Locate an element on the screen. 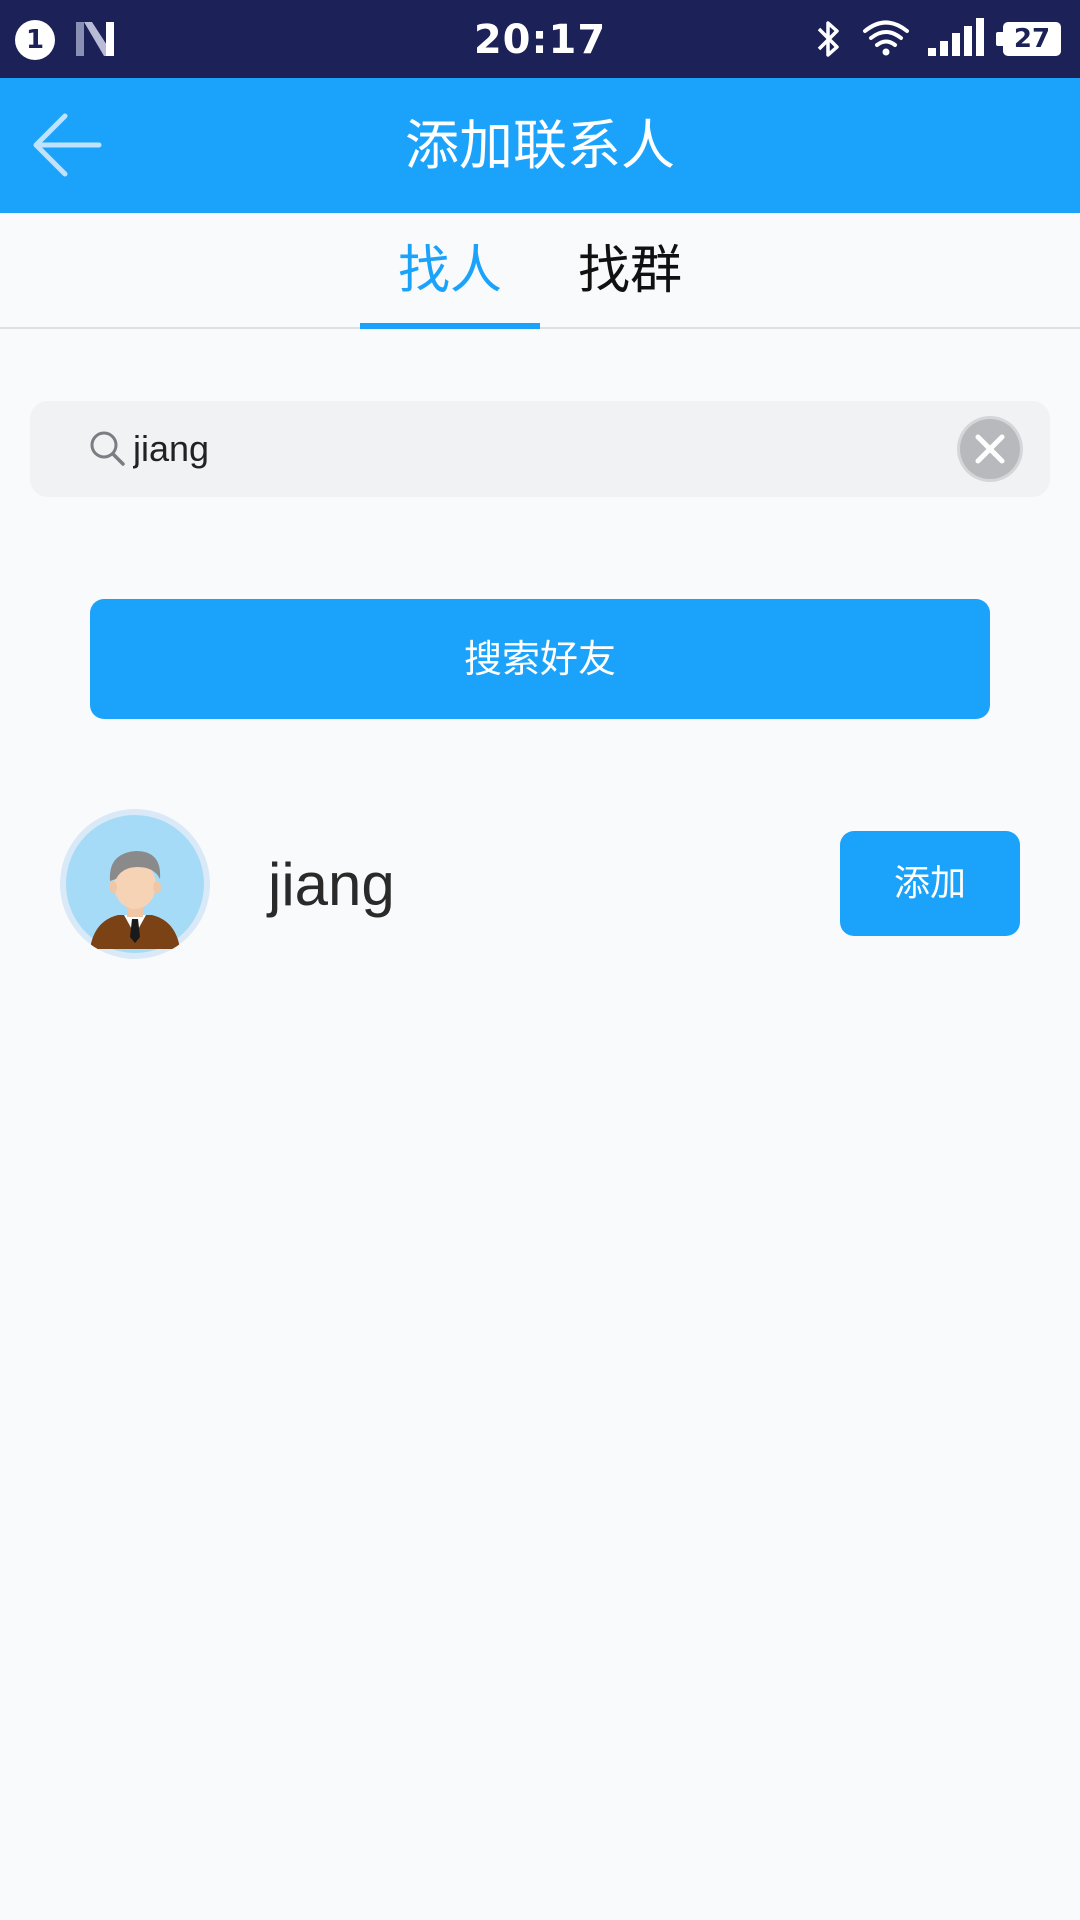  bluetooth-icon is located at coordinates (828, 39).